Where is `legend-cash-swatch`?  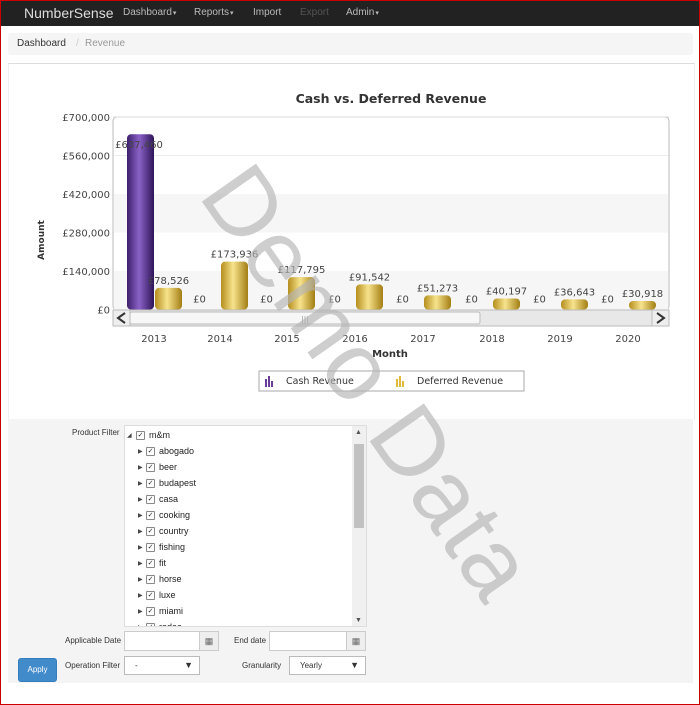 legend-cash-swatch is located at coordinates (266, 383).